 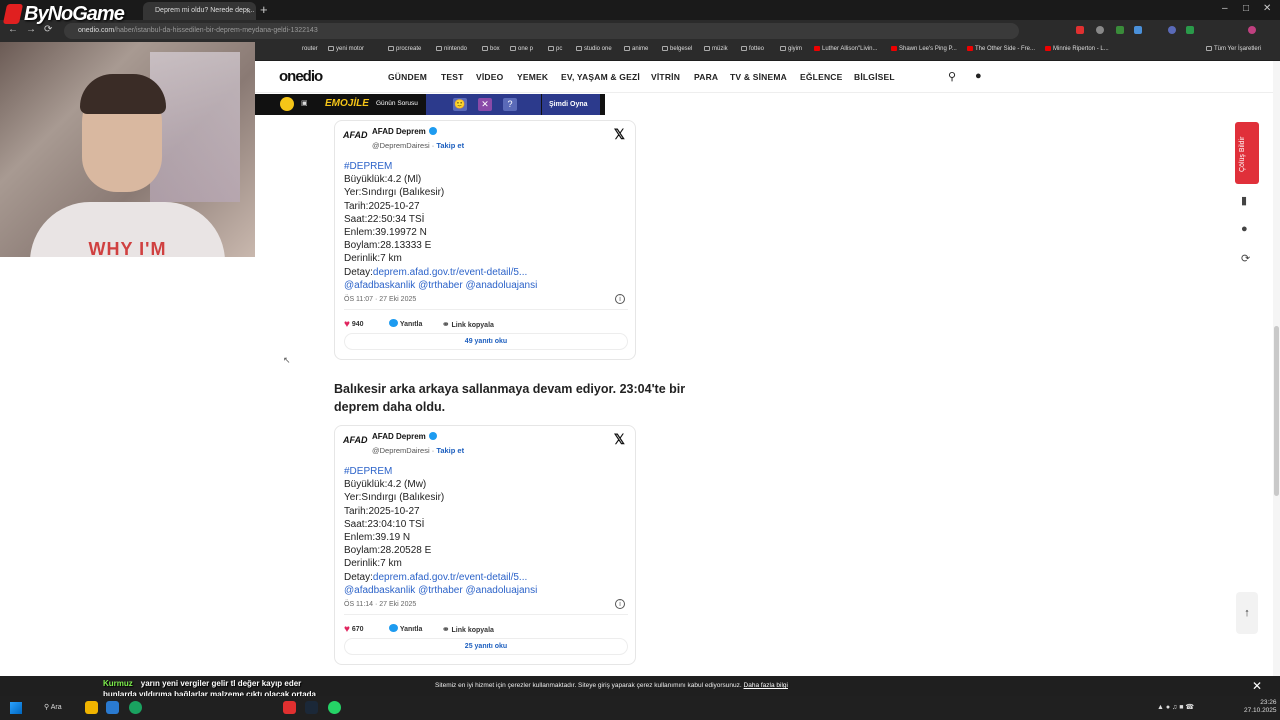 I want to click on nav-item-ev-yasam: EV, YAŞAM & GEZİ, so click(x=600, y=77).